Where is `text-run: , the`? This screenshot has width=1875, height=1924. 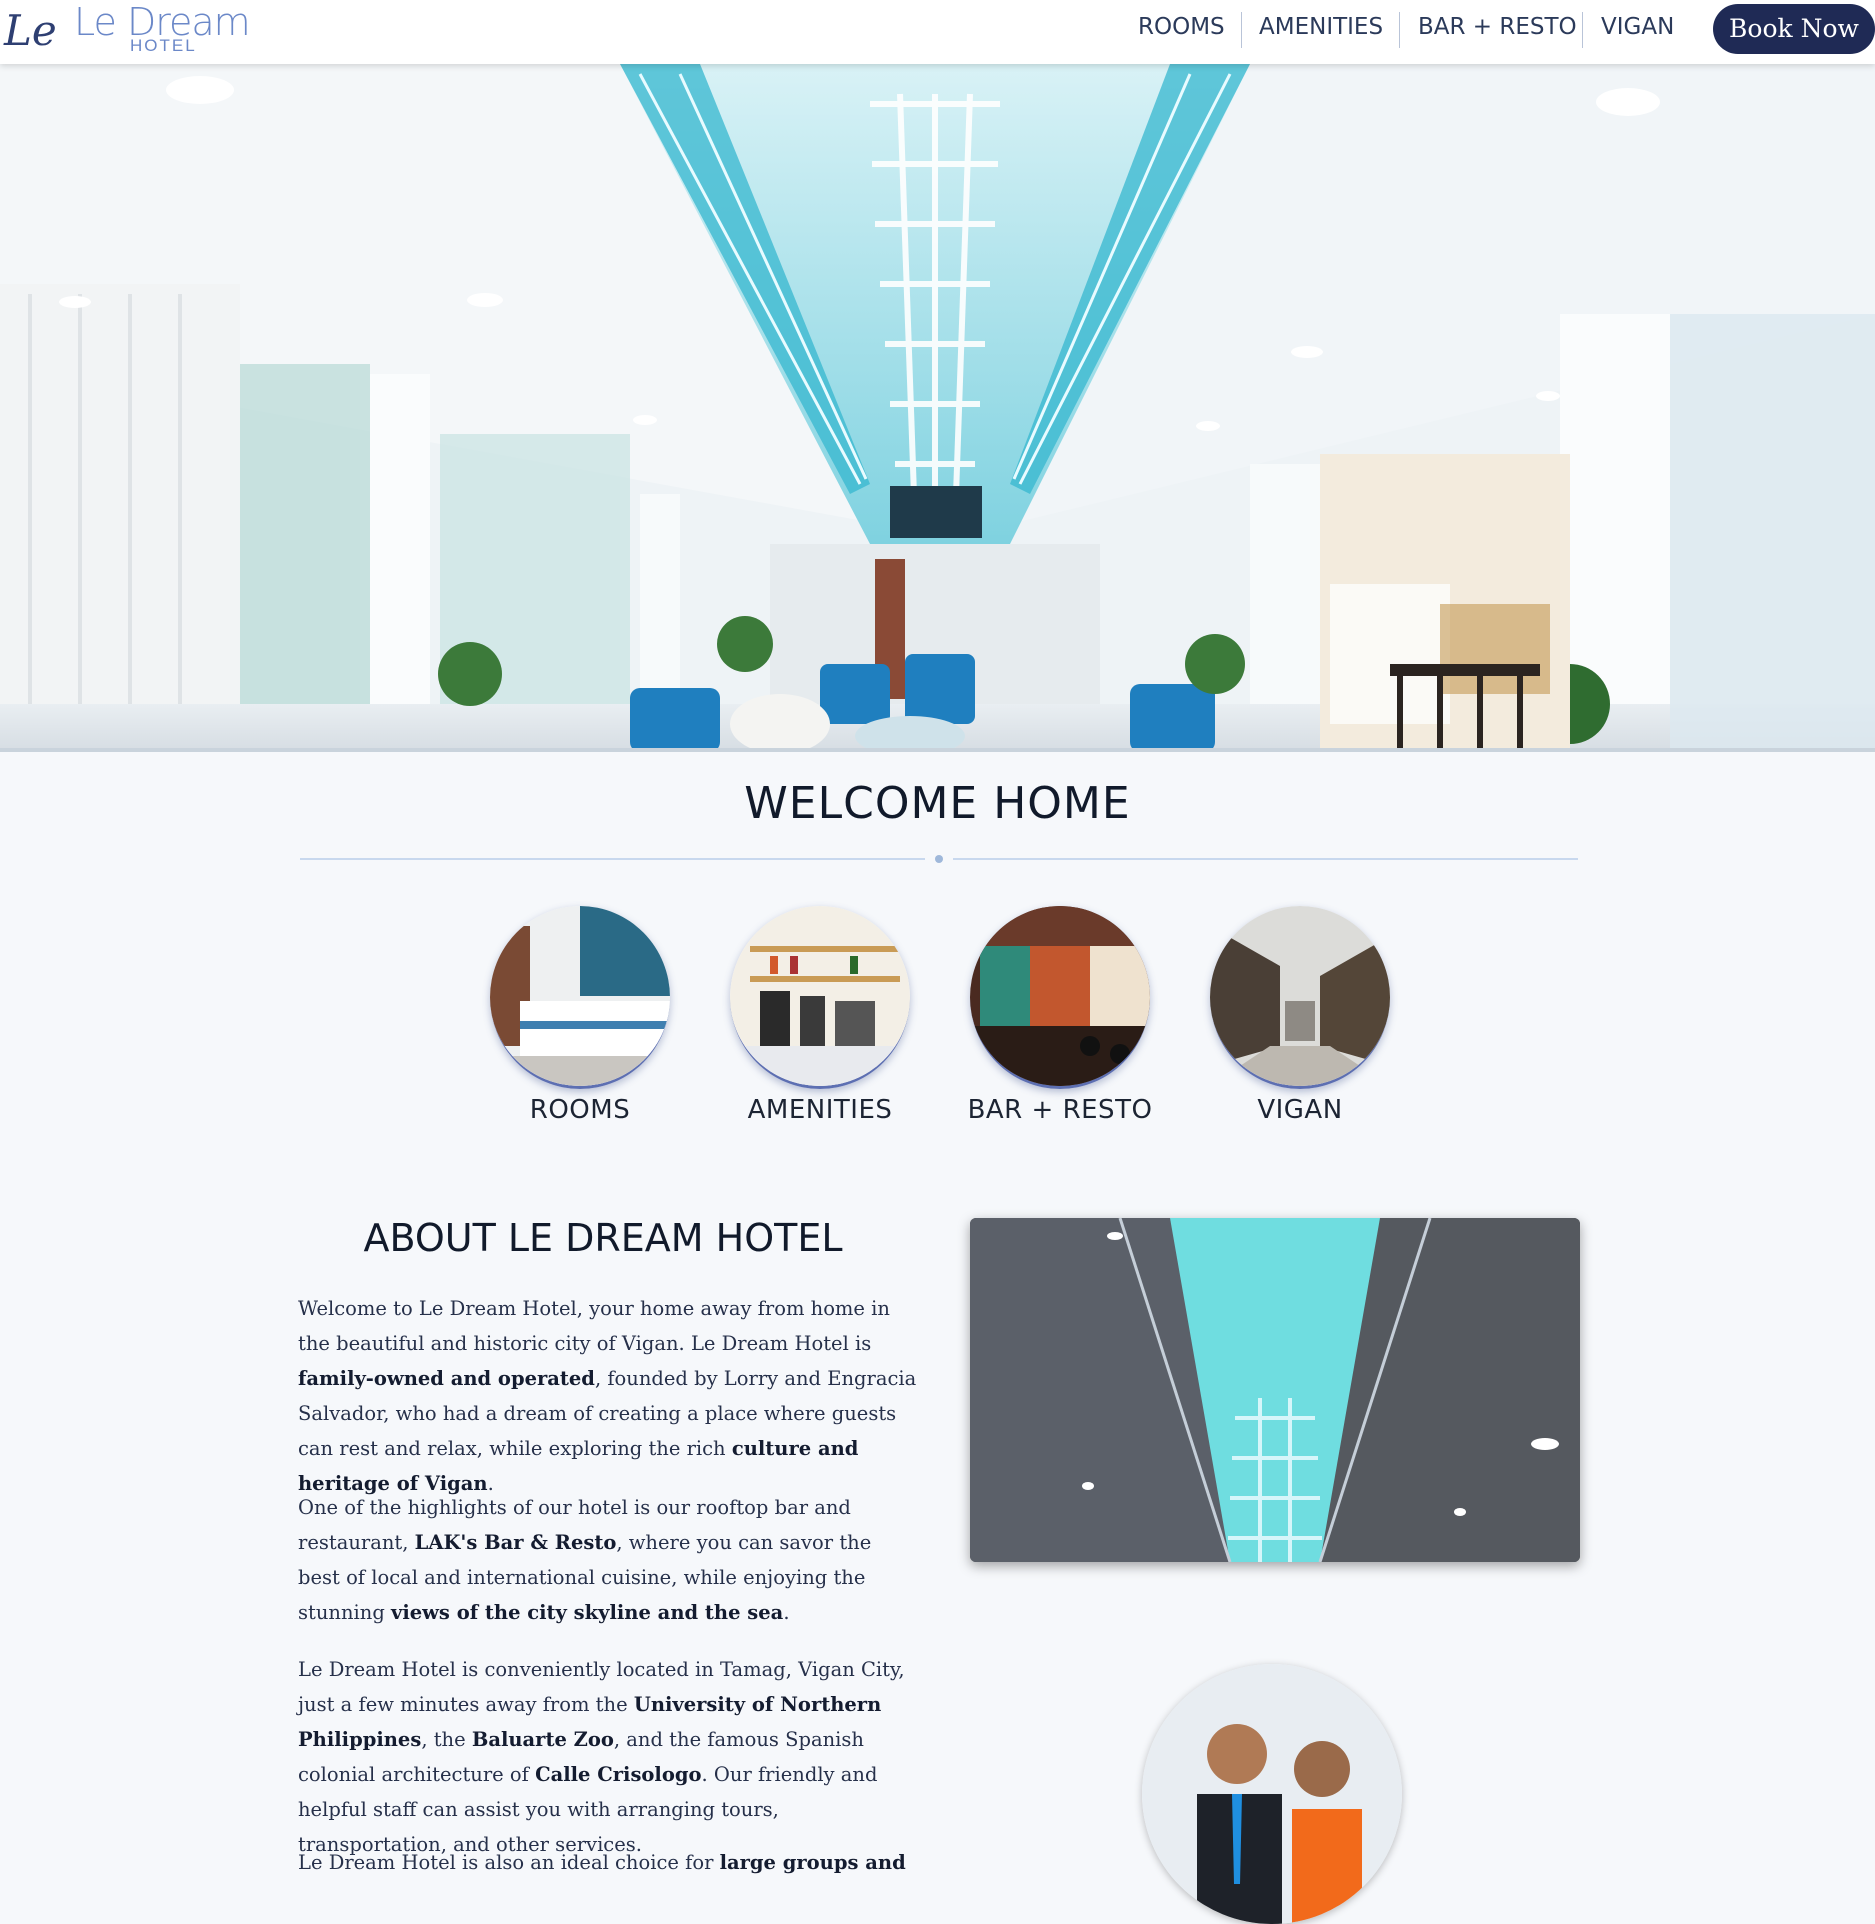
text-run: , the is located at coordinates (446, 1739).